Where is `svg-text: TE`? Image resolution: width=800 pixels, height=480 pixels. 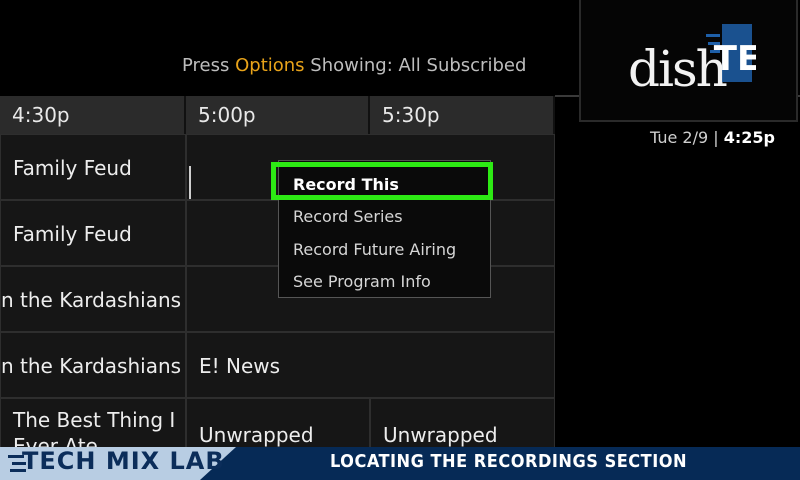
svg-text: TE is located at coordinates (735, 59).